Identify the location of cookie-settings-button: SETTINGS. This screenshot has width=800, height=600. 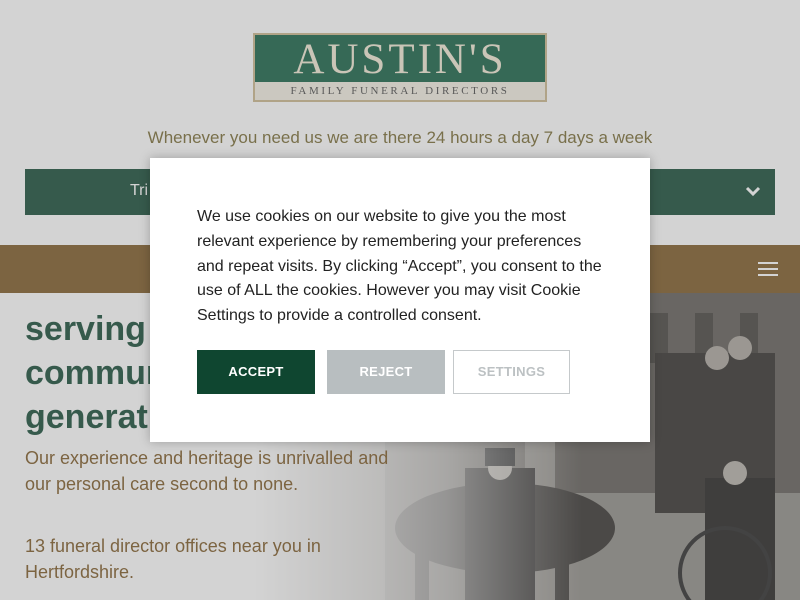
(511, 372).